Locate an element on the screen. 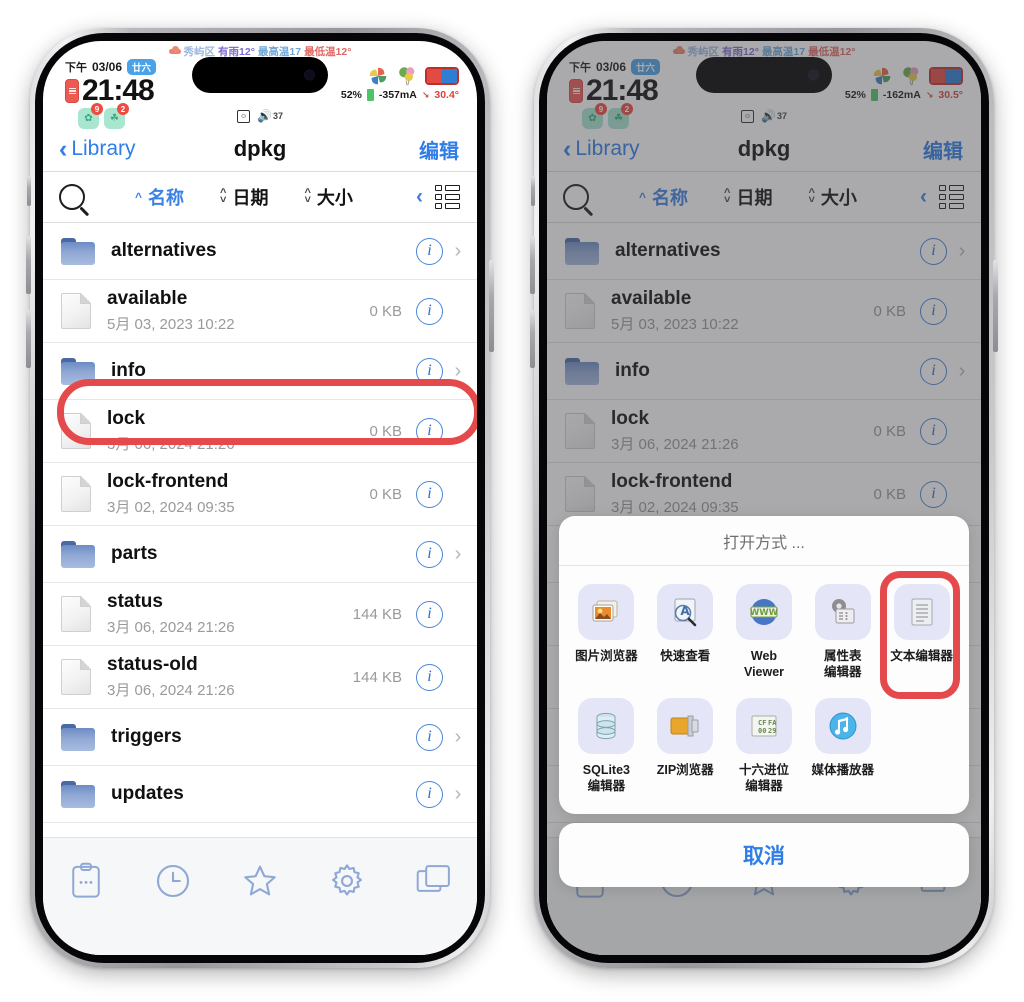 The image size is (1024, 1002). chevron-up-icon: ^ is located at coordinates (139, 197).